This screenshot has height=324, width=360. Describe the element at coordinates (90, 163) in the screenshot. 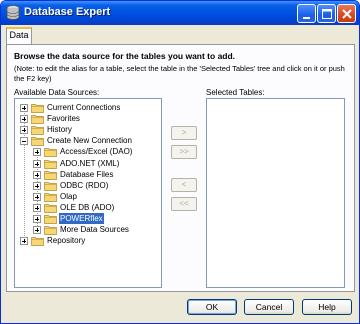

I see `tree-node-label: ADO.NET (XML)` at that location.